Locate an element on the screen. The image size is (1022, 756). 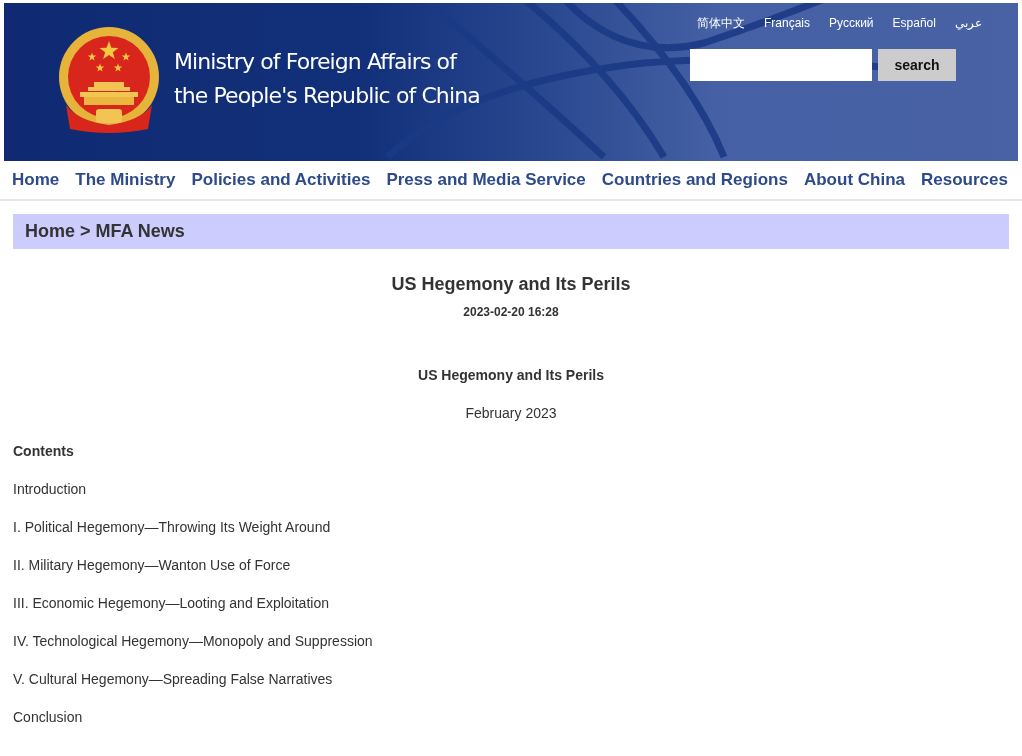
contents-item: Conclusion is located at coordinates (48, 717).